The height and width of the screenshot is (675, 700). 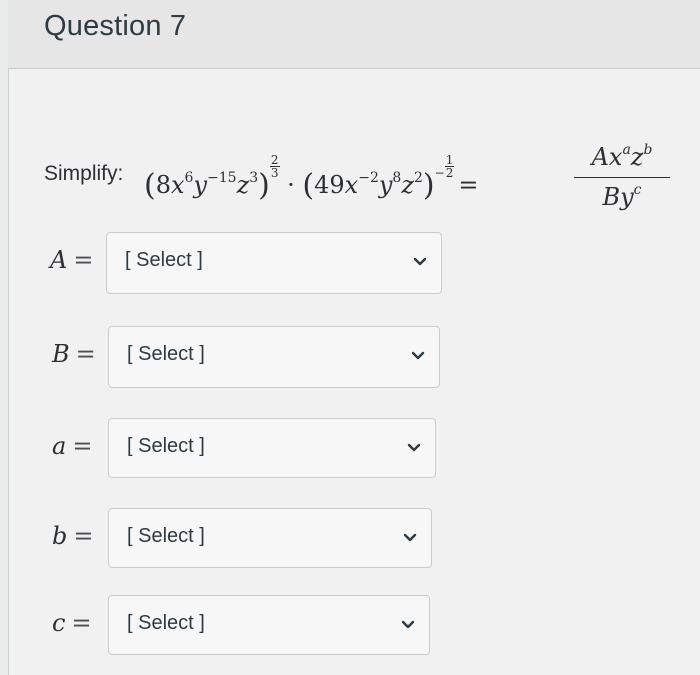 I want to click on select-b-dropdown: [ Select ], so click(x=270, y=538).